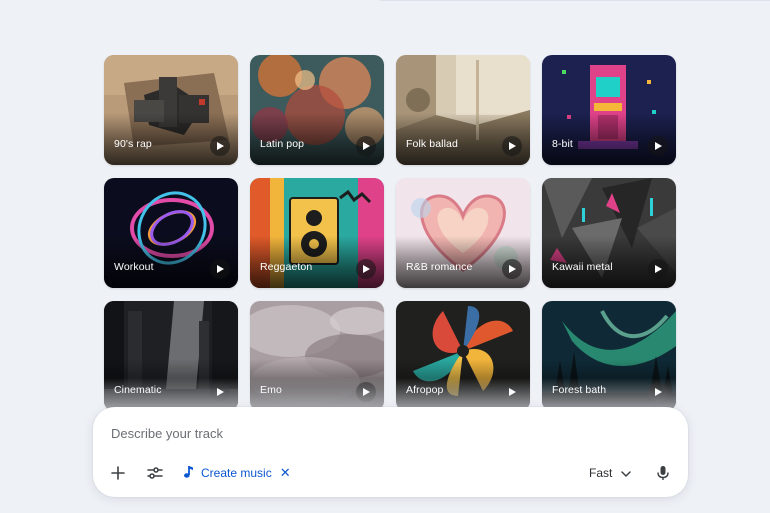 This screenshot has height=513, width=770. What do you see at coordinates (609, 110) in the screenshot?
I see `style-card-8-bit: 8-bit` at bounding box center [609, 110].